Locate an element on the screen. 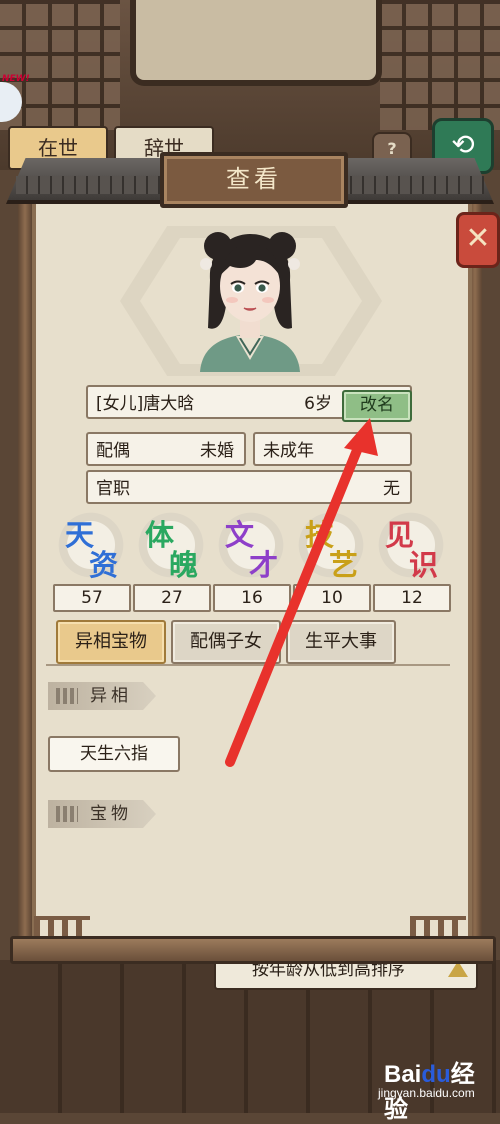  office-label: 官职 is located at coordinates (113, 489).